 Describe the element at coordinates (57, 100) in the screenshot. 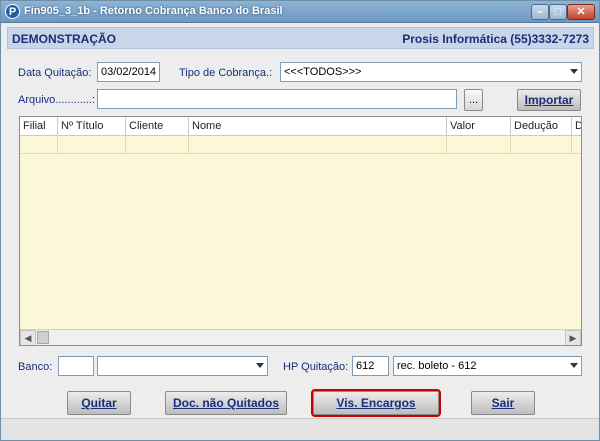

I see `arquivo-label: Arquivo............:` at that location.